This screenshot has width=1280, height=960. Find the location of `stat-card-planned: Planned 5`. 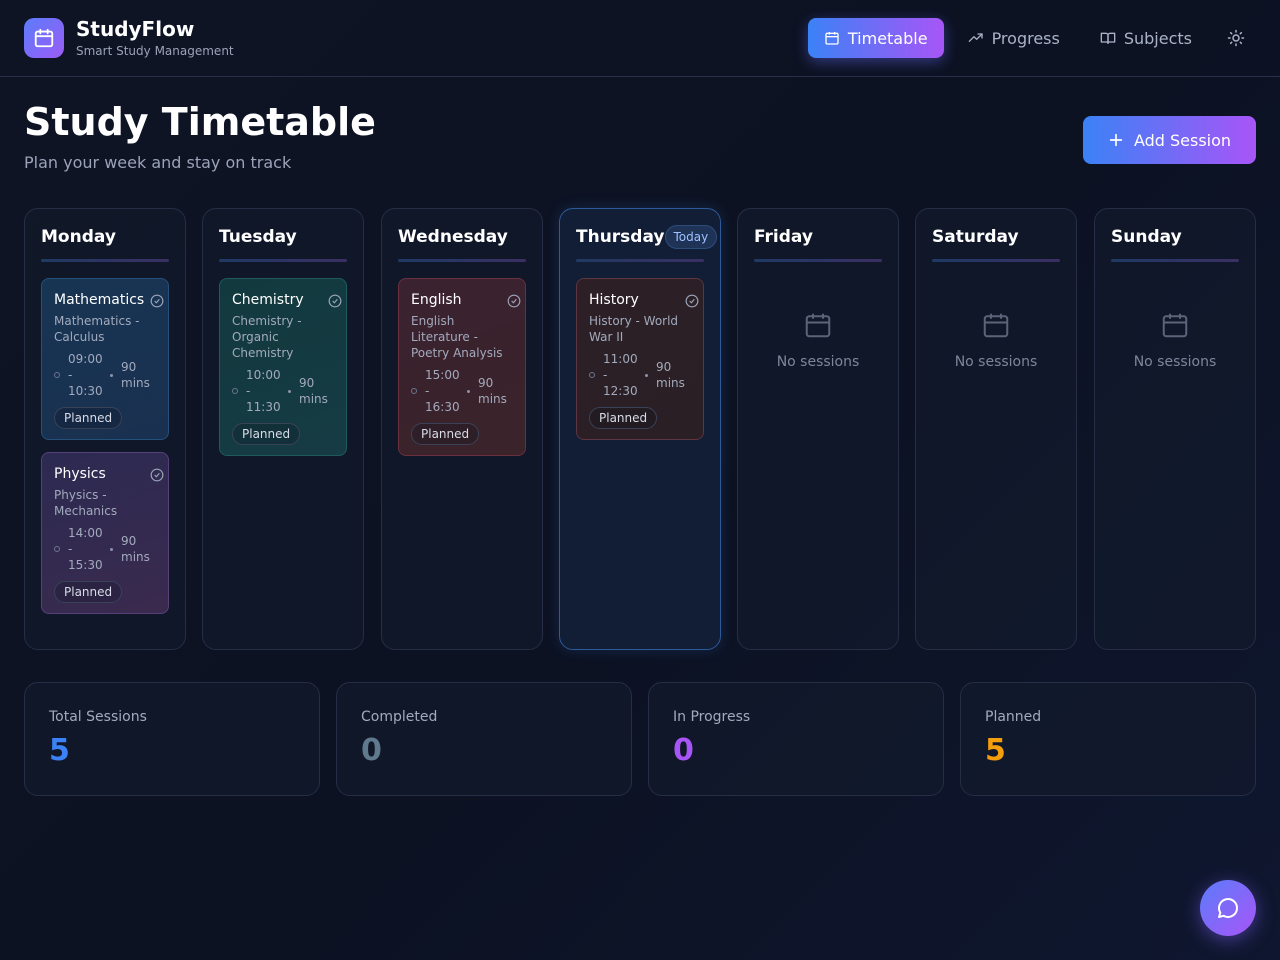

stat-card-planned: Planned 5 is located at coordinates (1108, 739).